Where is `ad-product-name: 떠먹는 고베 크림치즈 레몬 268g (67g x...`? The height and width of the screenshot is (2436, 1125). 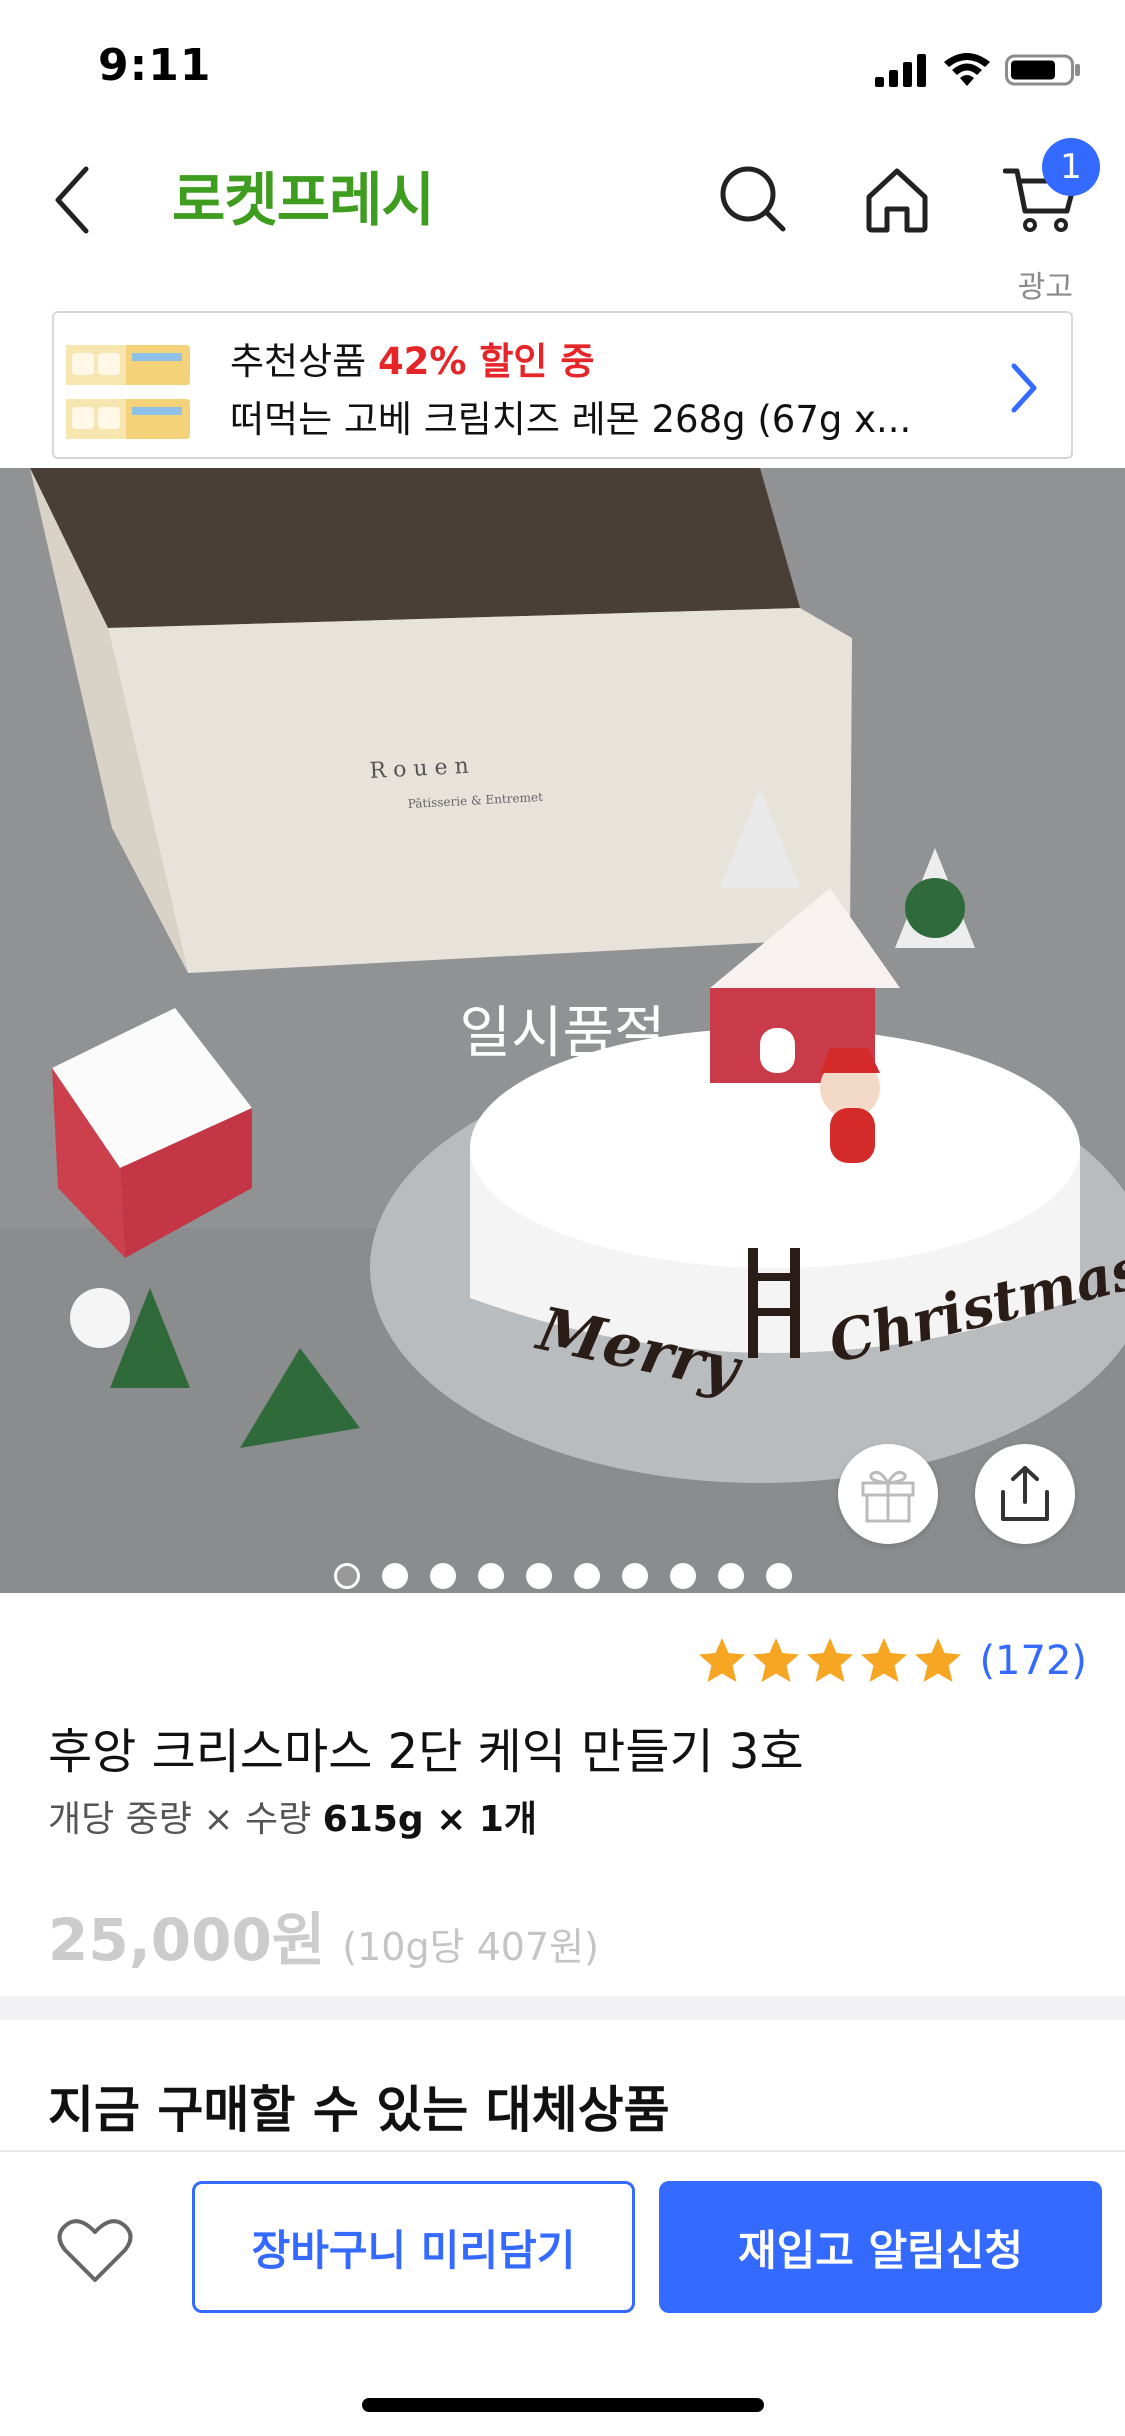
ad-product-name: 떠먹는 고베 크림치즈 레몬 268g (67g x... is located at coordinates (571, 419).